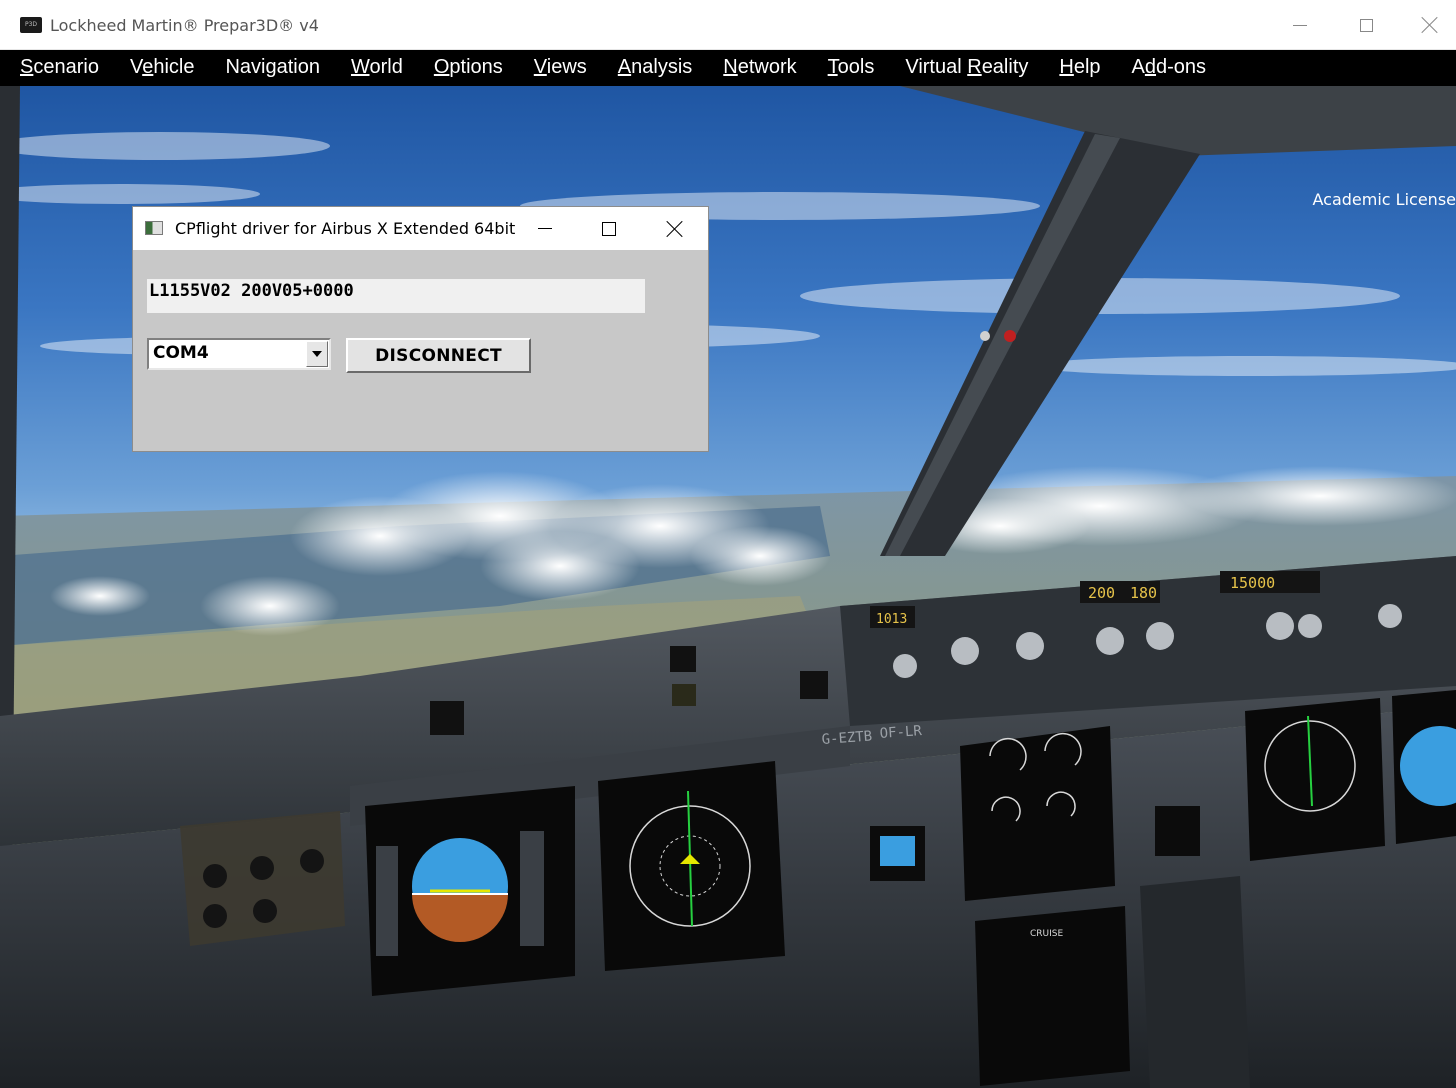 The image size is (1456, 1088). I want to click on menu-analysis: Analysis, so click(650, 68).